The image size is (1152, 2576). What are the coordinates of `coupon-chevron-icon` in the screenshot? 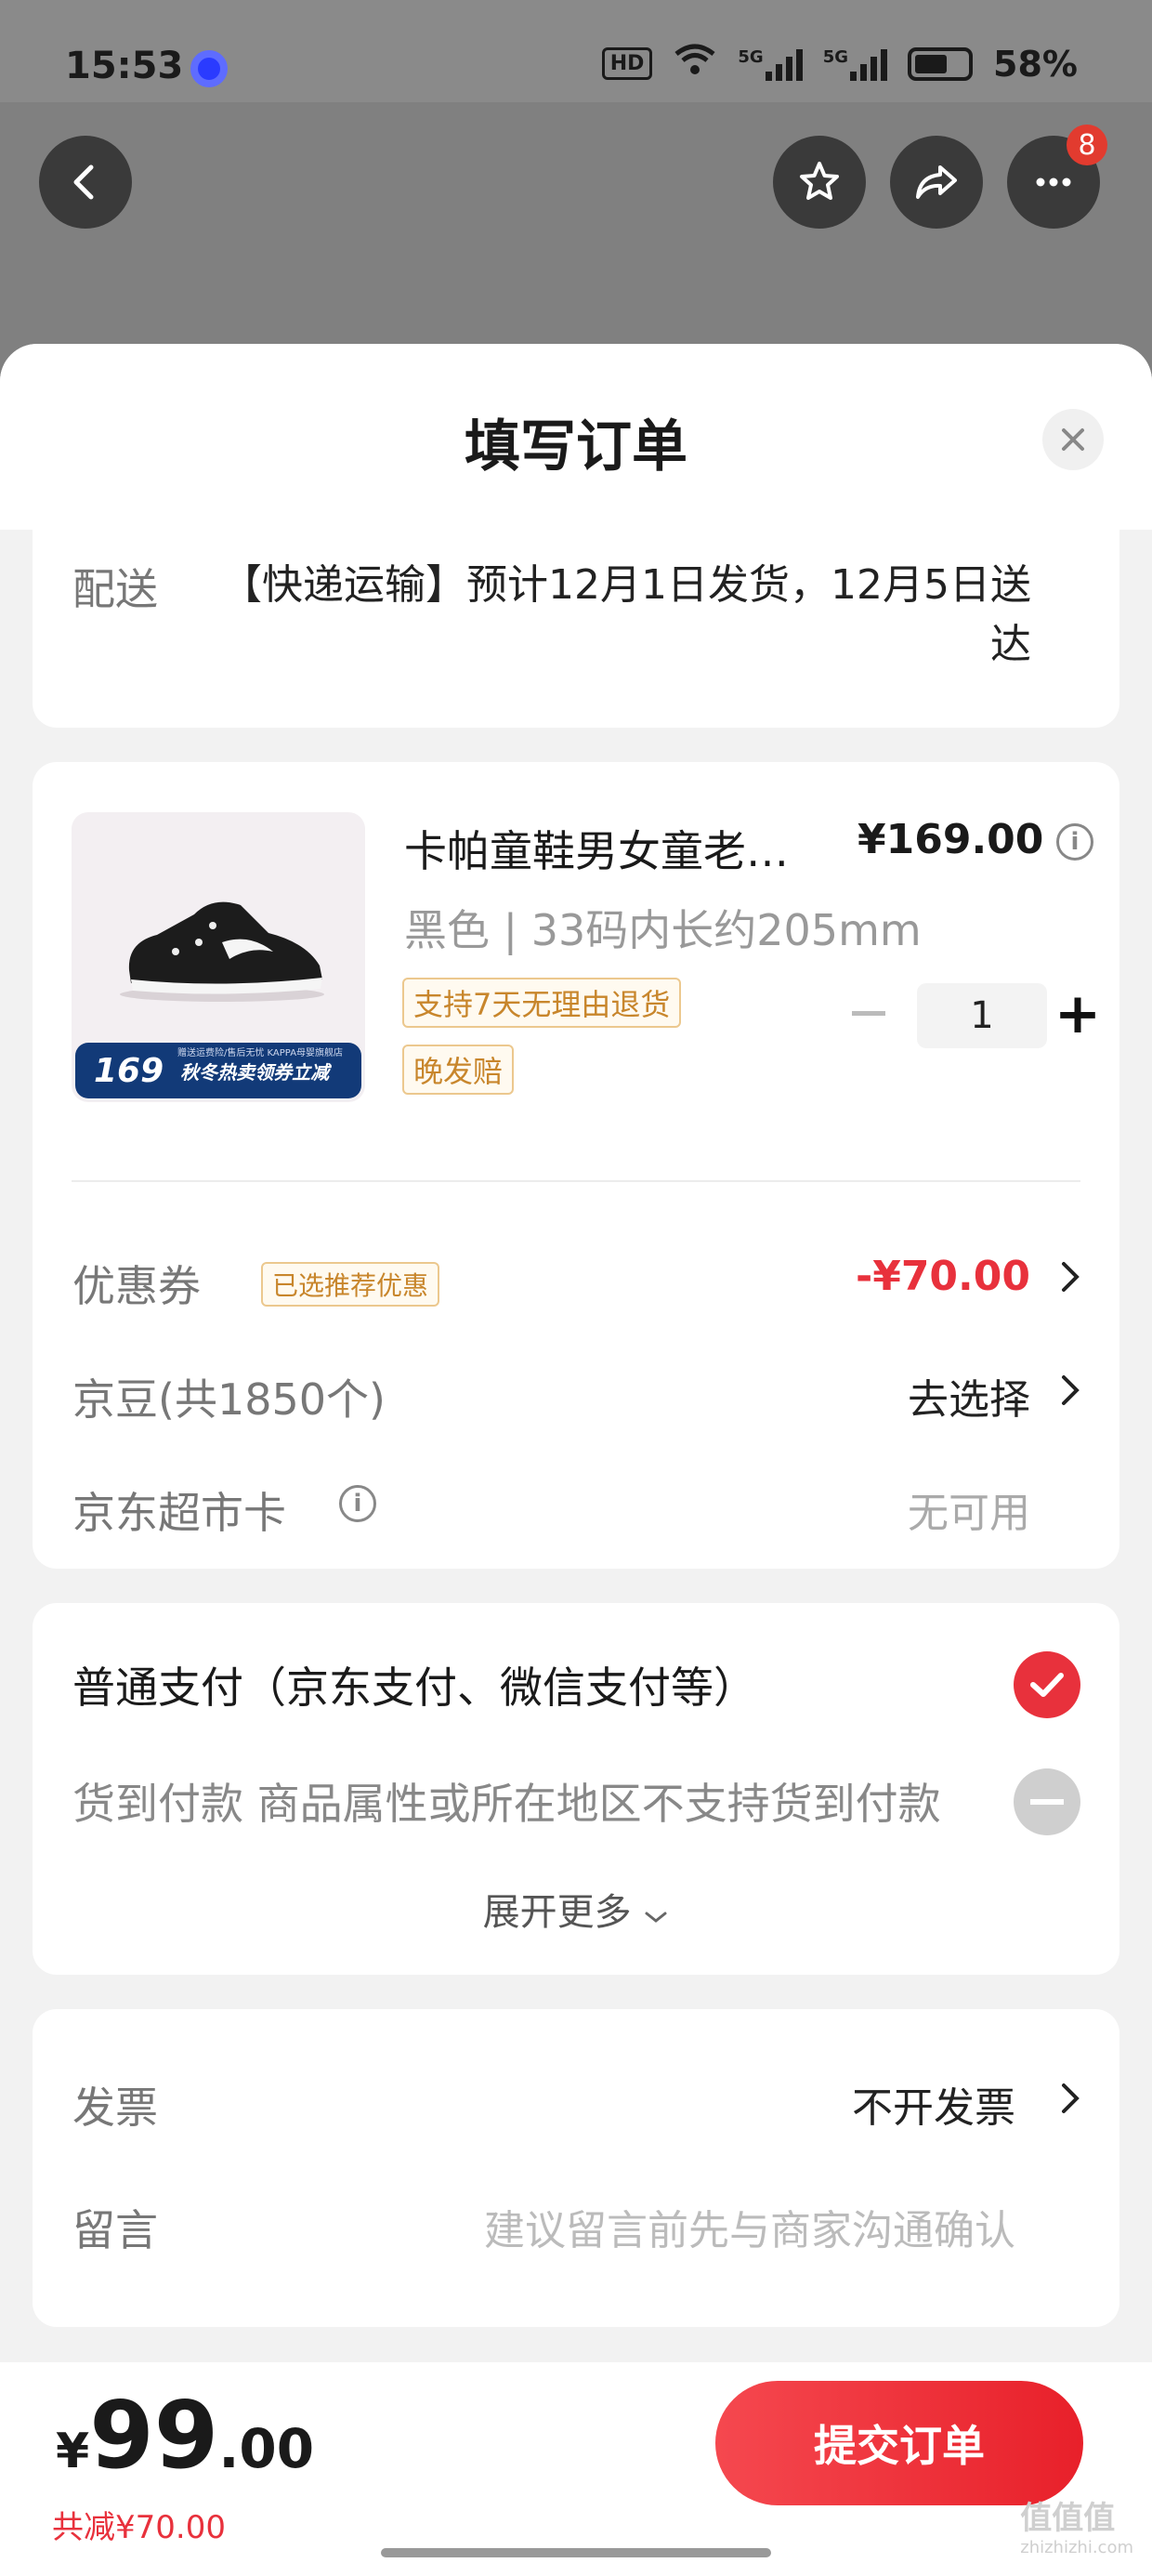 It's located at (1070, 1276).